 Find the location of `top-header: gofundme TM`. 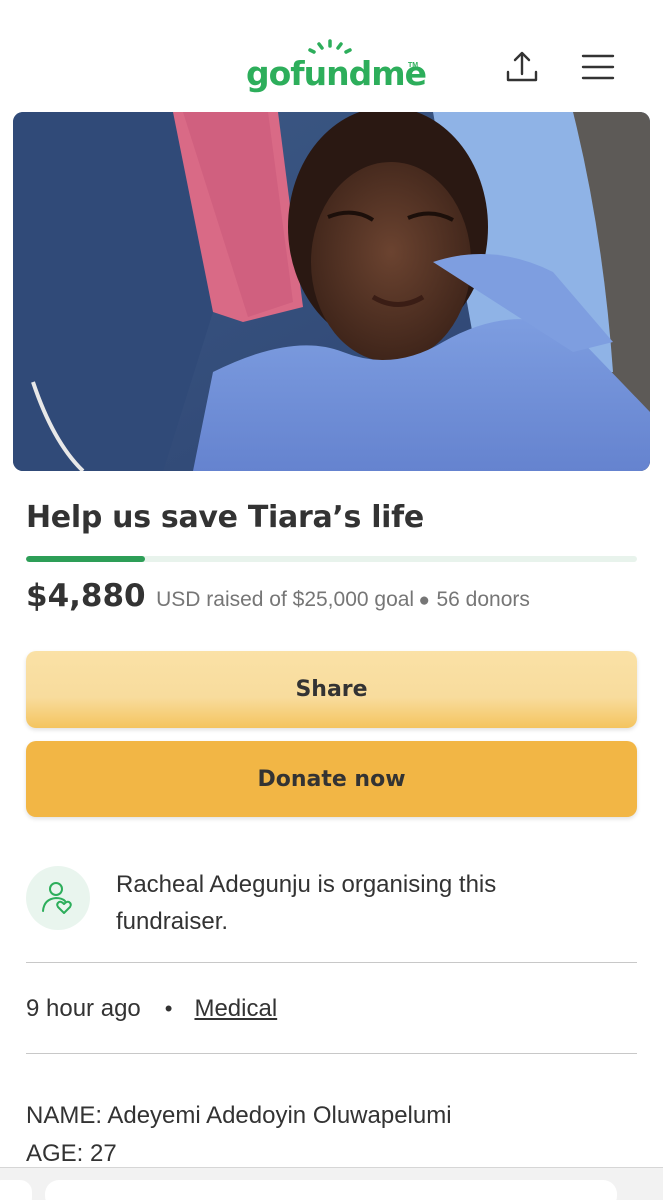

top-header: gofundme TM is located at coordinates (331, 56).